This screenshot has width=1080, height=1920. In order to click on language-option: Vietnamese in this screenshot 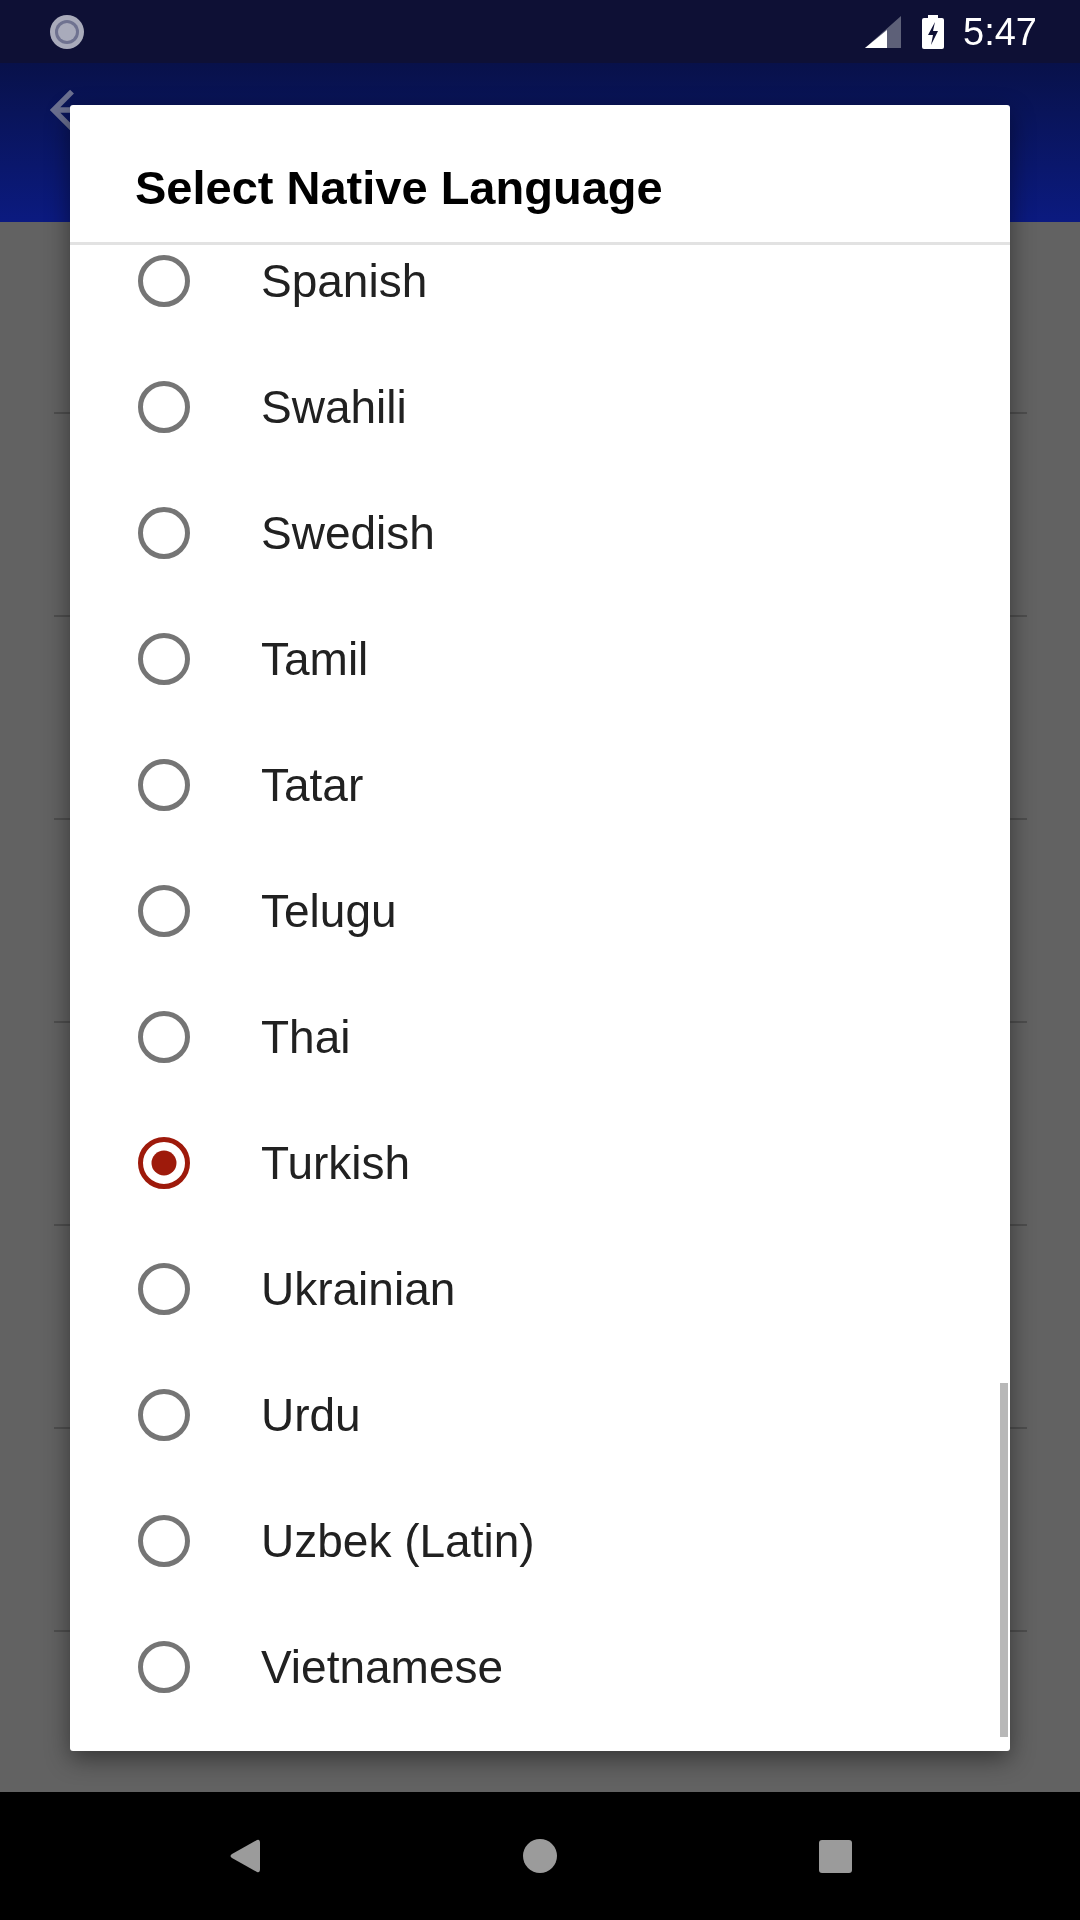, I will do `click(544, 1667)`.